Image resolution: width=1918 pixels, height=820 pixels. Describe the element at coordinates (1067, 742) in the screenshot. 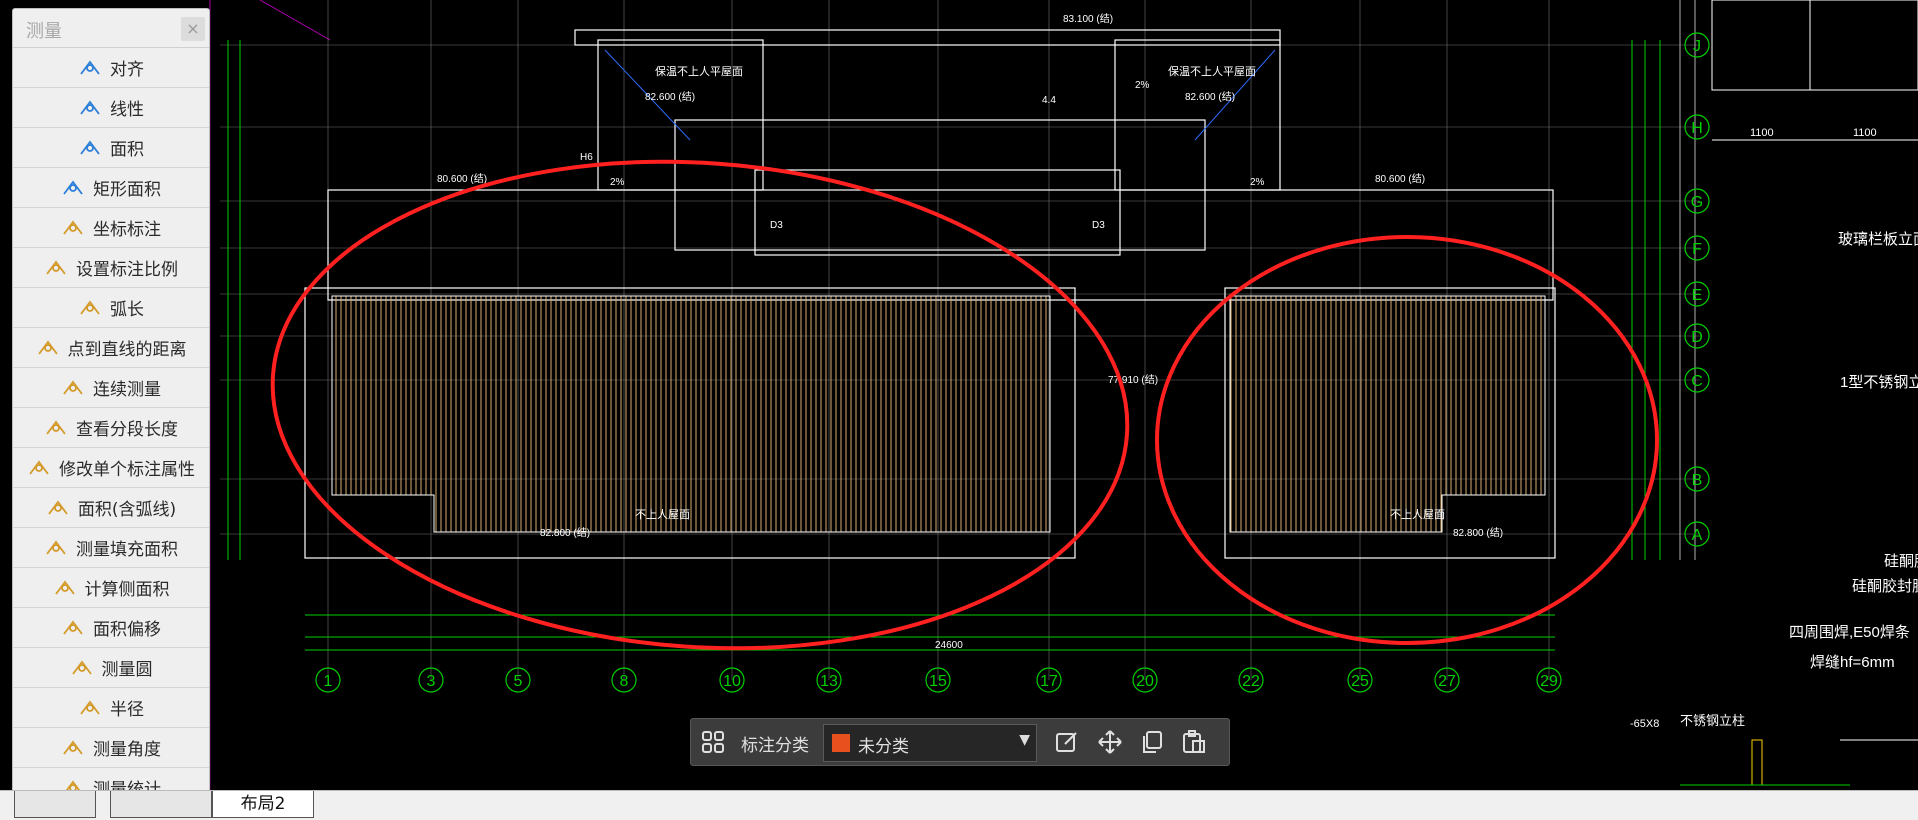

I see `edit-icon` at that location.